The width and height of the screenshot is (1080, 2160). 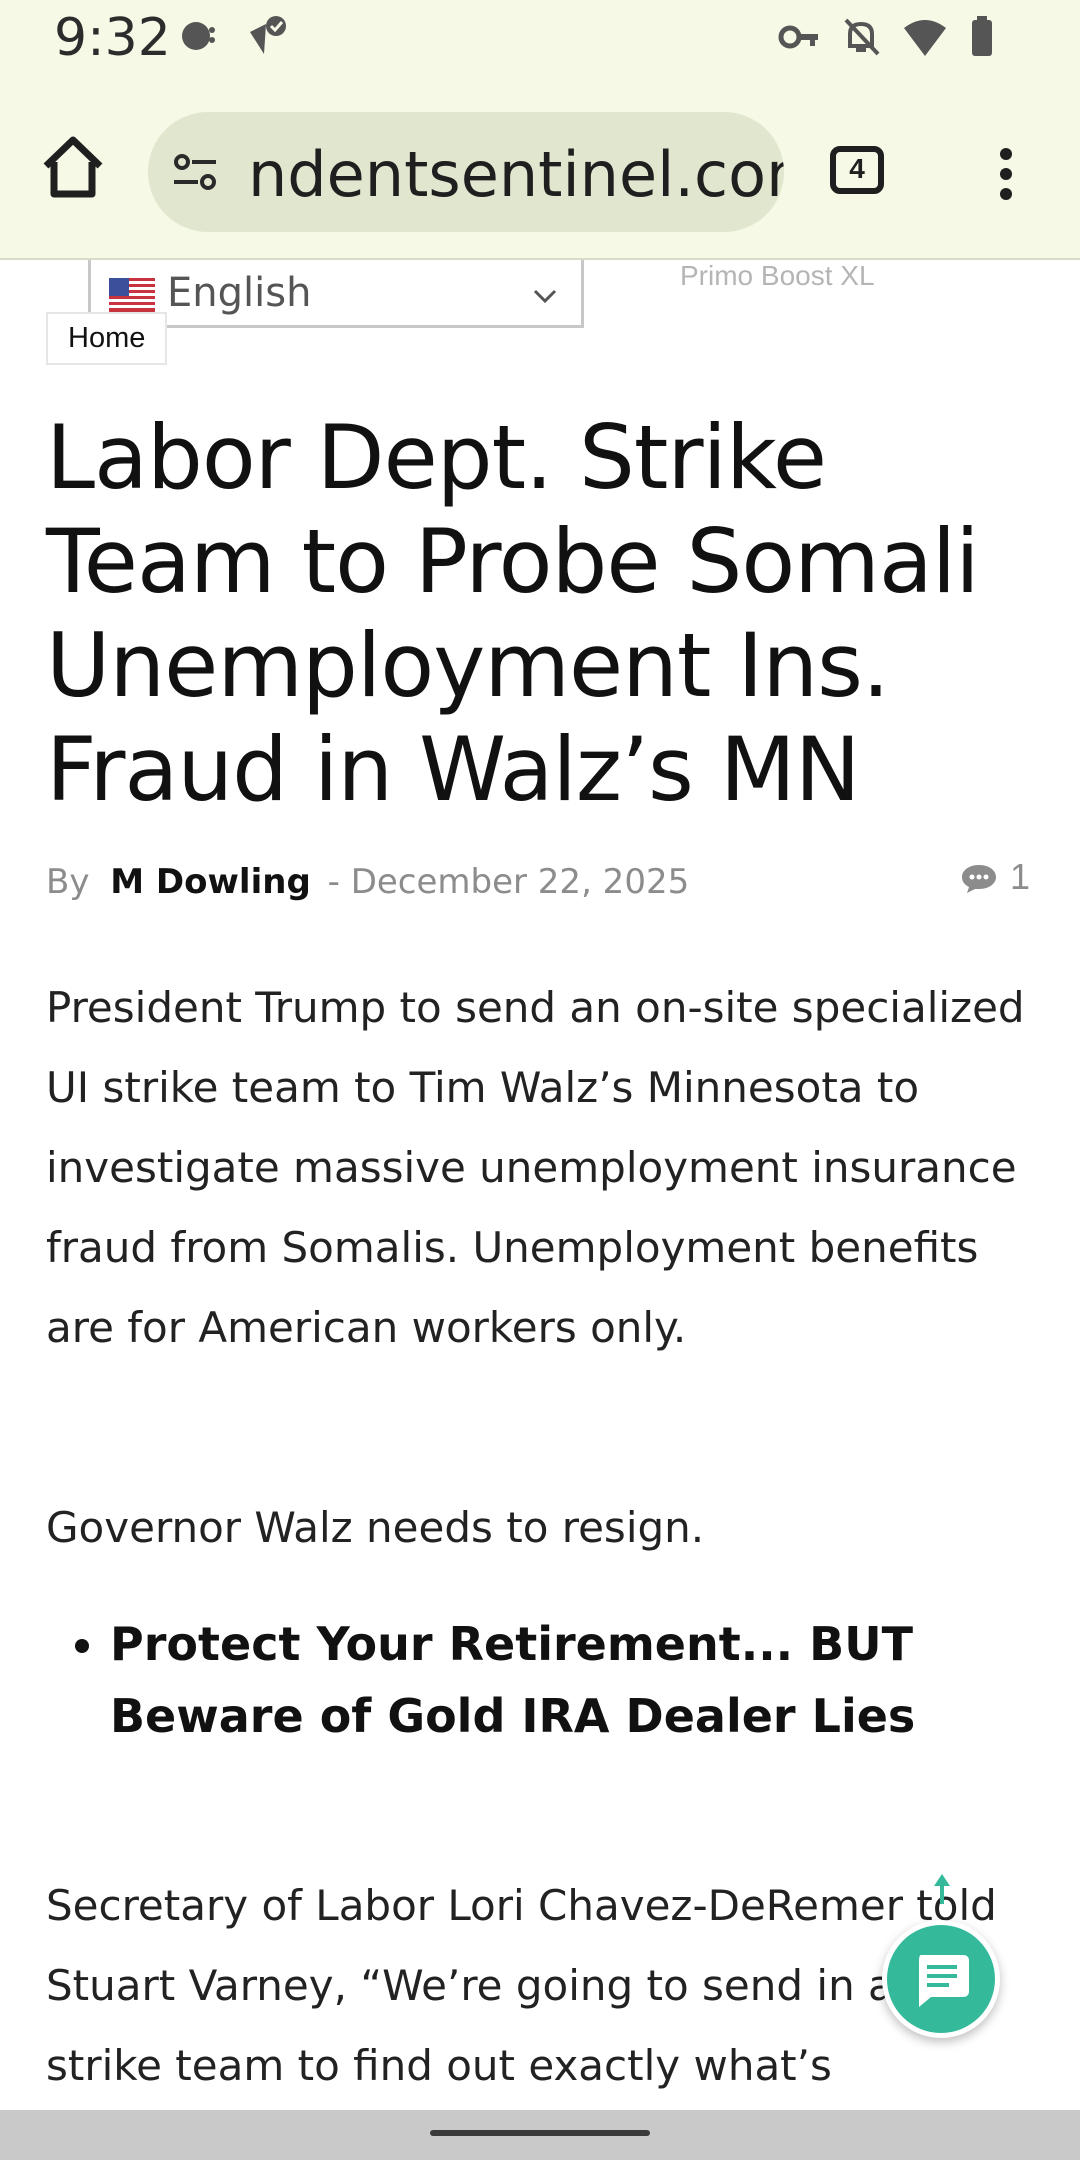 What do you see at coordinates (777, 276) in the screenshot?
I see `primo-boost-link: Primo Boost XL` at bounding box center [777, 276].